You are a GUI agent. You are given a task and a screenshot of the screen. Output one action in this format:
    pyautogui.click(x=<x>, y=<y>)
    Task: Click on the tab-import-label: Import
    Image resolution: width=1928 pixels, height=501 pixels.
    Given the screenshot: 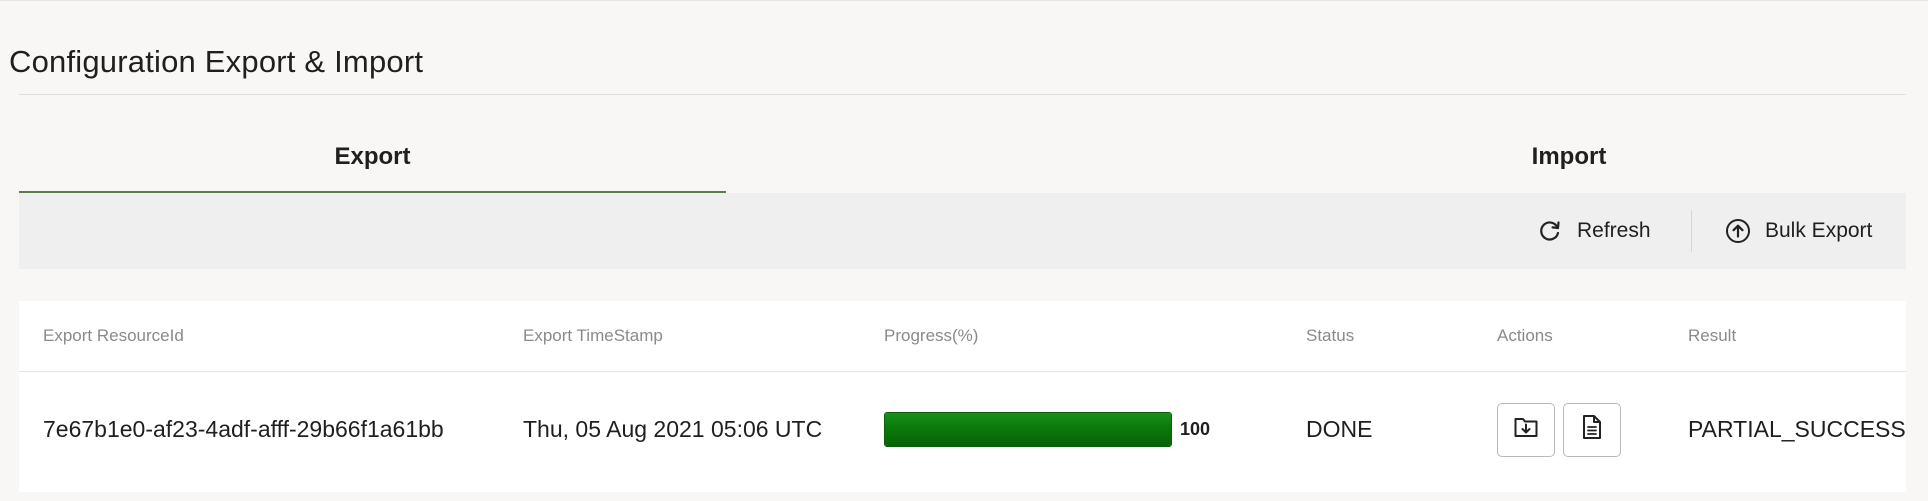 What is the action you would take?
    pyautogui.click(x=1569, y=156)
    